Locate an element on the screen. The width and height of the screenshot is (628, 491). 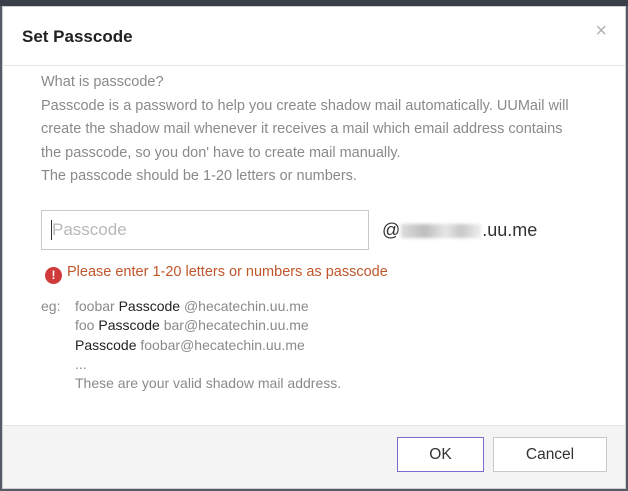
description-heading: What is passcode? is located at coordinates (102, 82).